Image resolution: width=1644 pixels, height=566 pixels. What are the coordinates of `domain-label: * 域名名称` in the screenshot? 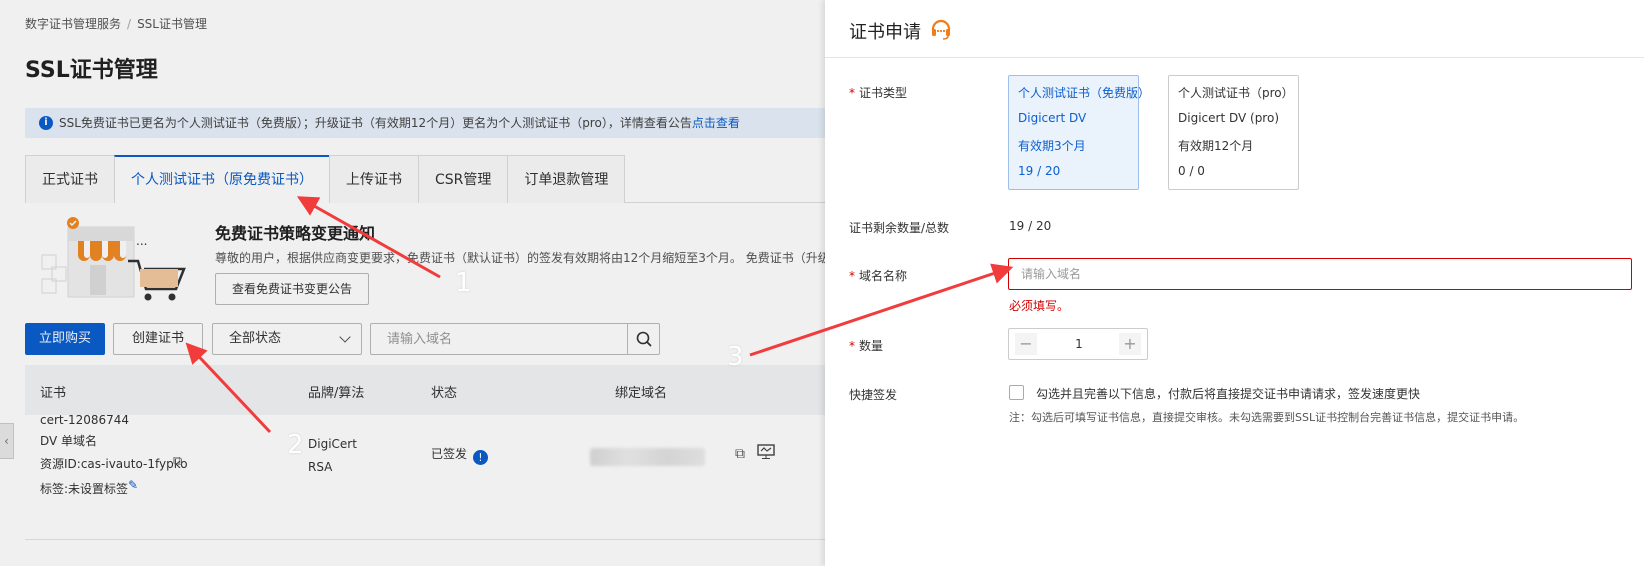 It's located at (878, 276).